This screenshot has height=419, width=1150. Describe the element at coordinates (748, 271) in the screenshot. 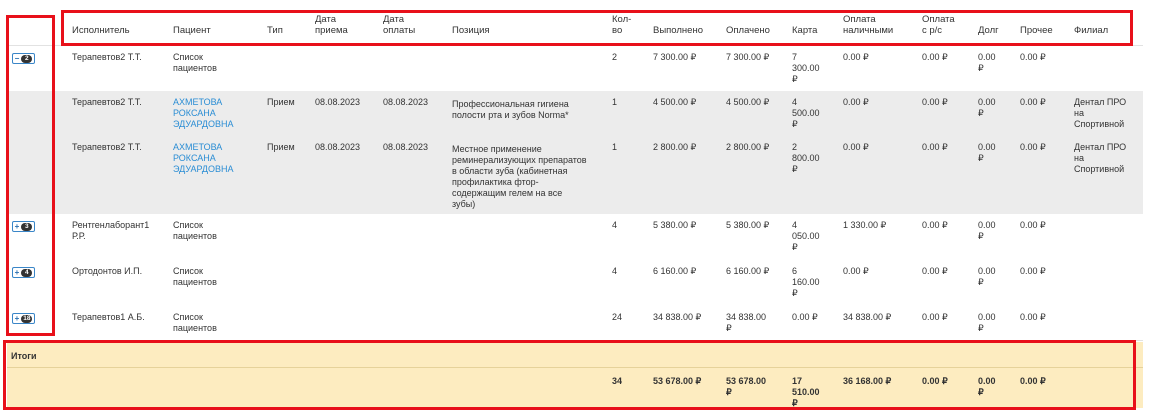

I see `cell-paid: 6 160.00 ₽` at that location.